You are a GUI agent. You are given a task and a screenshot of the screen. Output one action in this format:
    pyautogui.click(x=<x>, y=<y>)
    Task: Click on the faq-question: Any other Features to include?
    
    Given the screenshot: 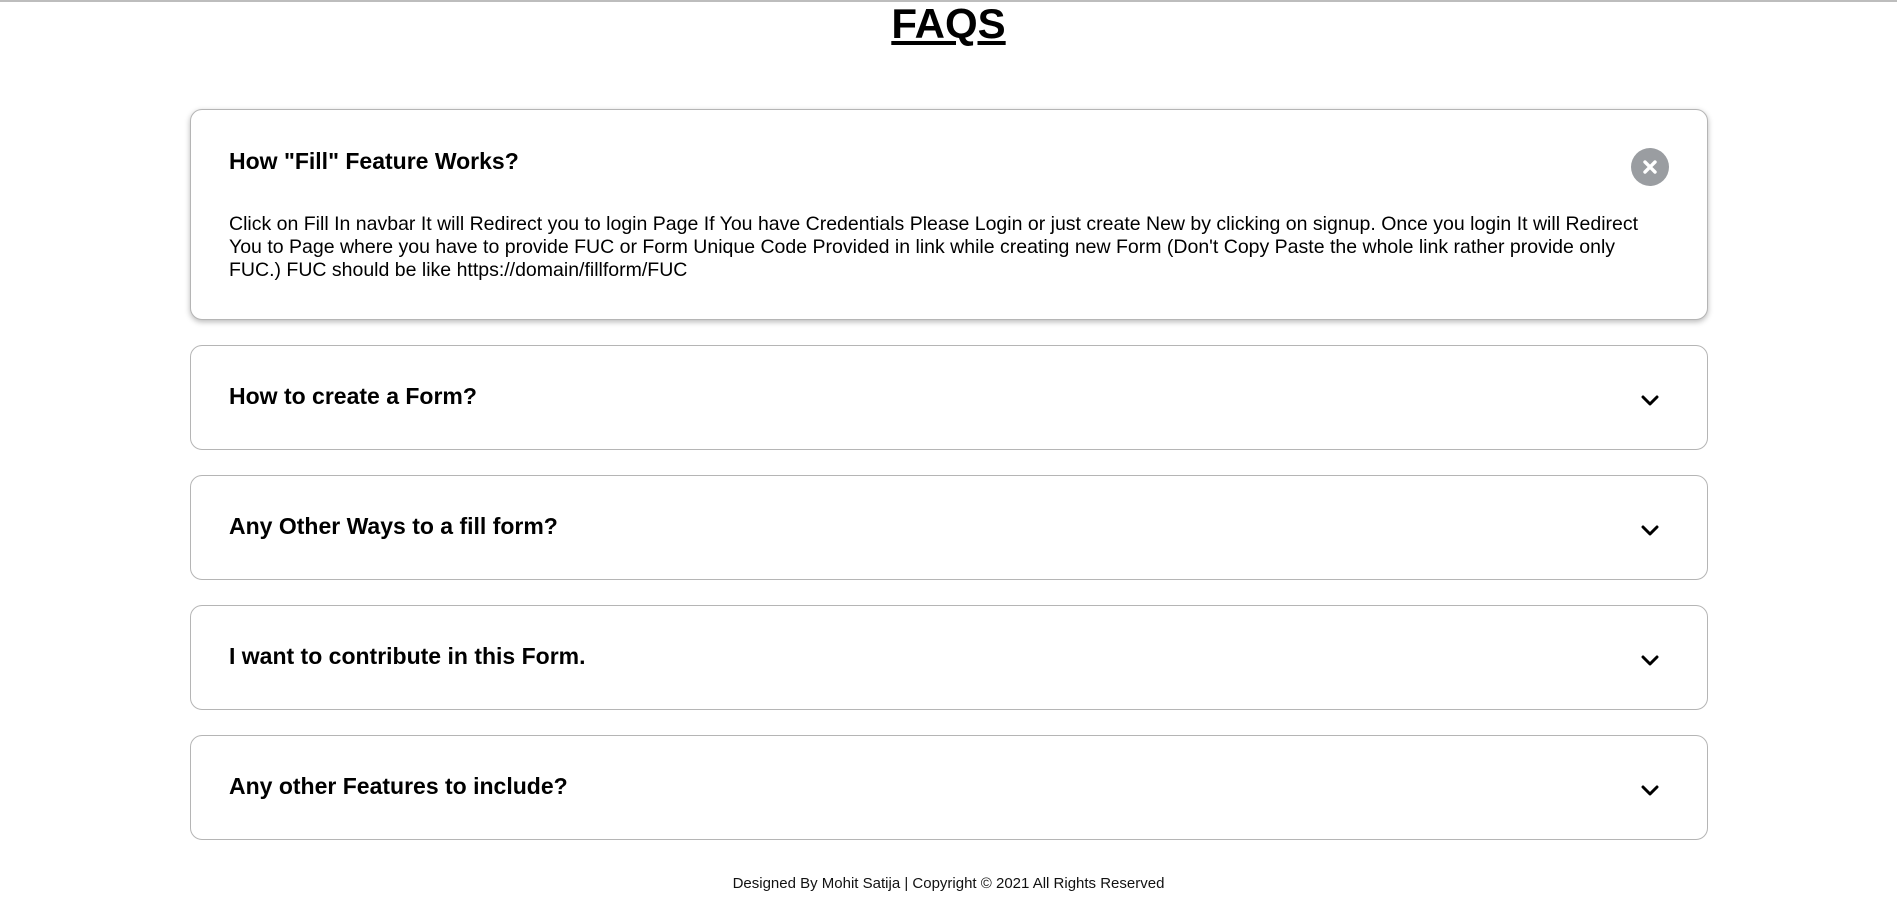 What is the action you would take?
    pyautogui.click(x=398, y=786)
    